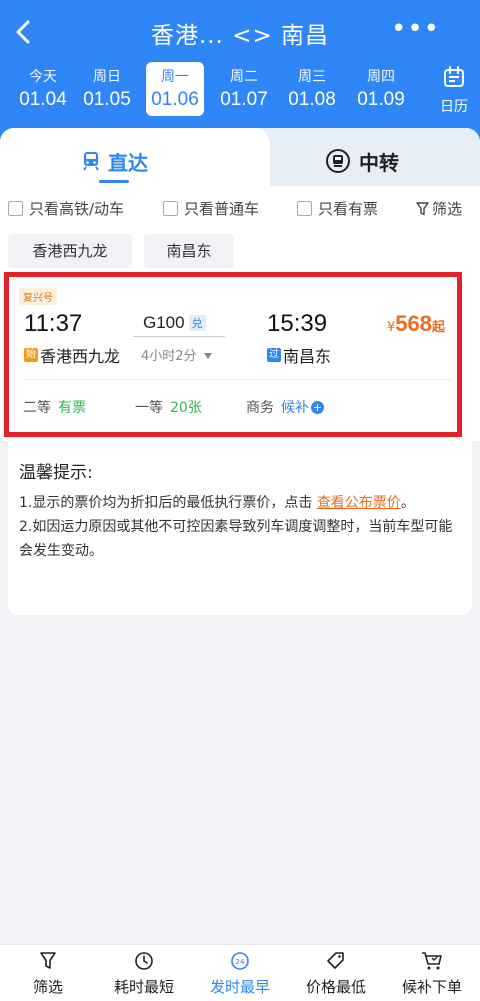 This screenshot has height=1001, width=480. What do you see at coordinates (144, 961) in the screenshot?
I see `timer-icon` at bounding box center [144, 961].